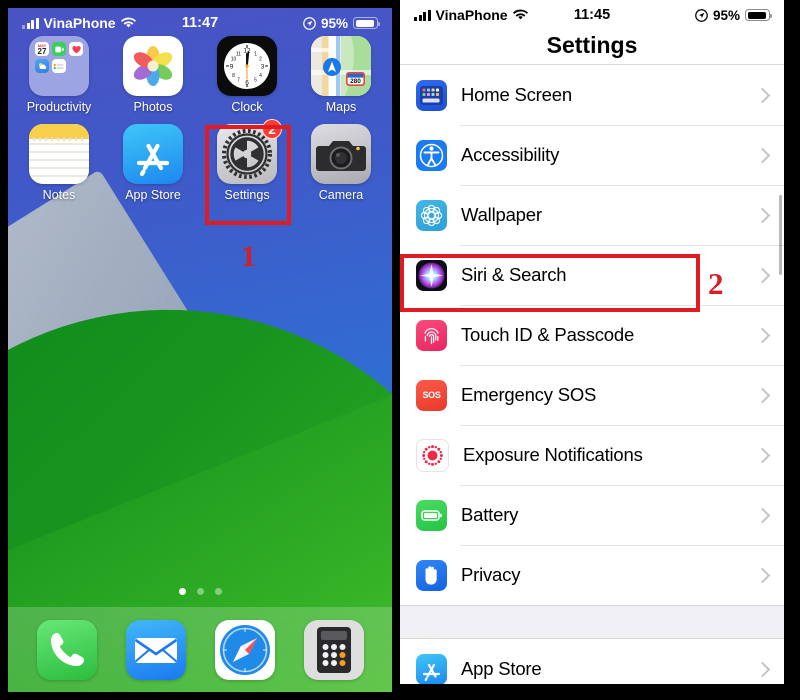 The width and height of the screenshot is (800, 700). What do you see at coordinates (550, 283) in the screenshot?
I see `highlight-box-touch-id-row` at bounding box center [550, 283].